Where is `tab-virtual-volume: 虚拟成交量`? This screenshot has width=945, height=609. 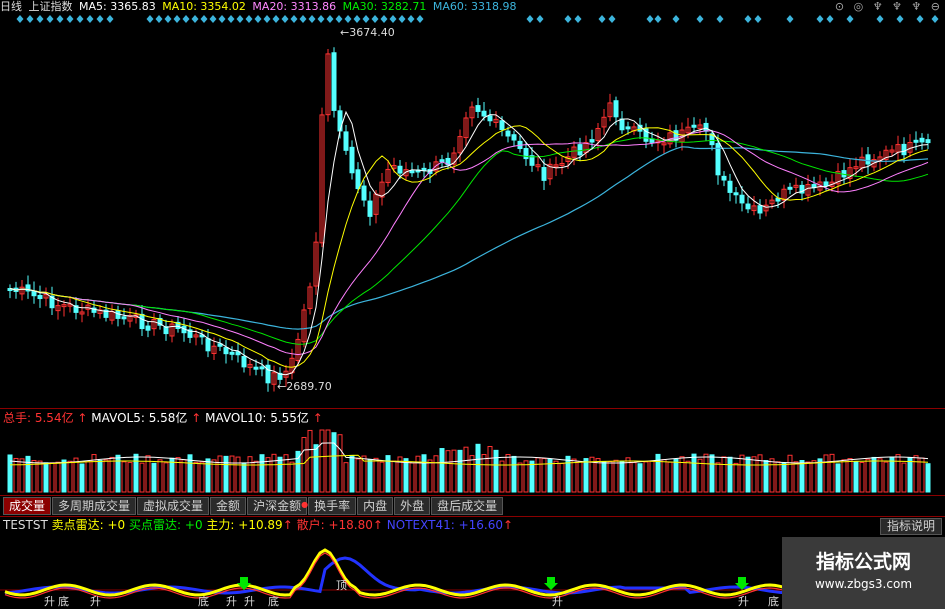
tab-virtual-volume: 虚拟成交量 is located at coordinates (173, 506).